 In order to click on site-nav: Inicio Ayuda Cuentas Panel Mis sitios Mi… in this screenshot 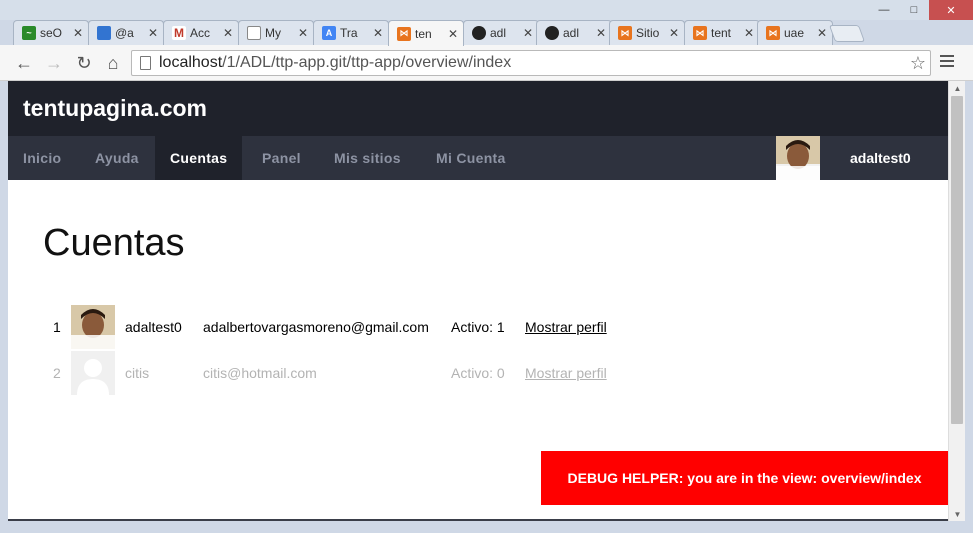, I will do `click(478, 158)`.